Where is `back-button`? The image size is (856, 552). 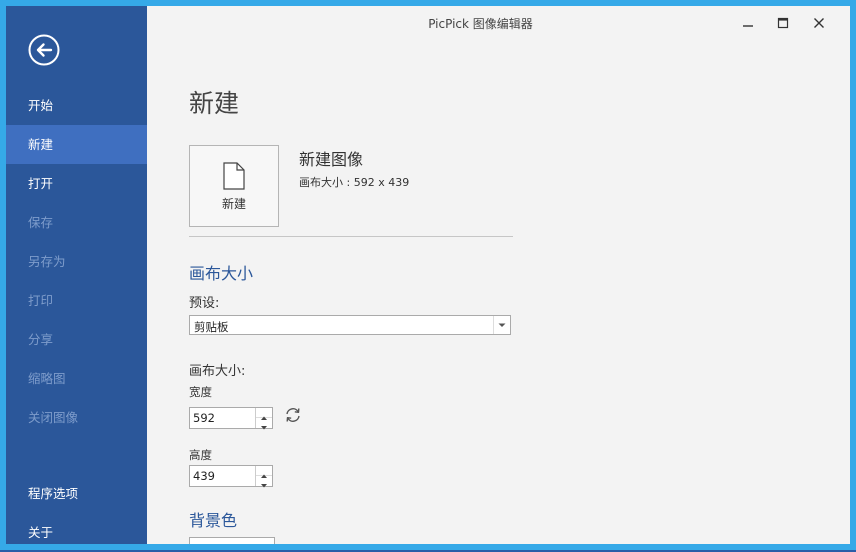 back-button is located at coordinates (44, 50).